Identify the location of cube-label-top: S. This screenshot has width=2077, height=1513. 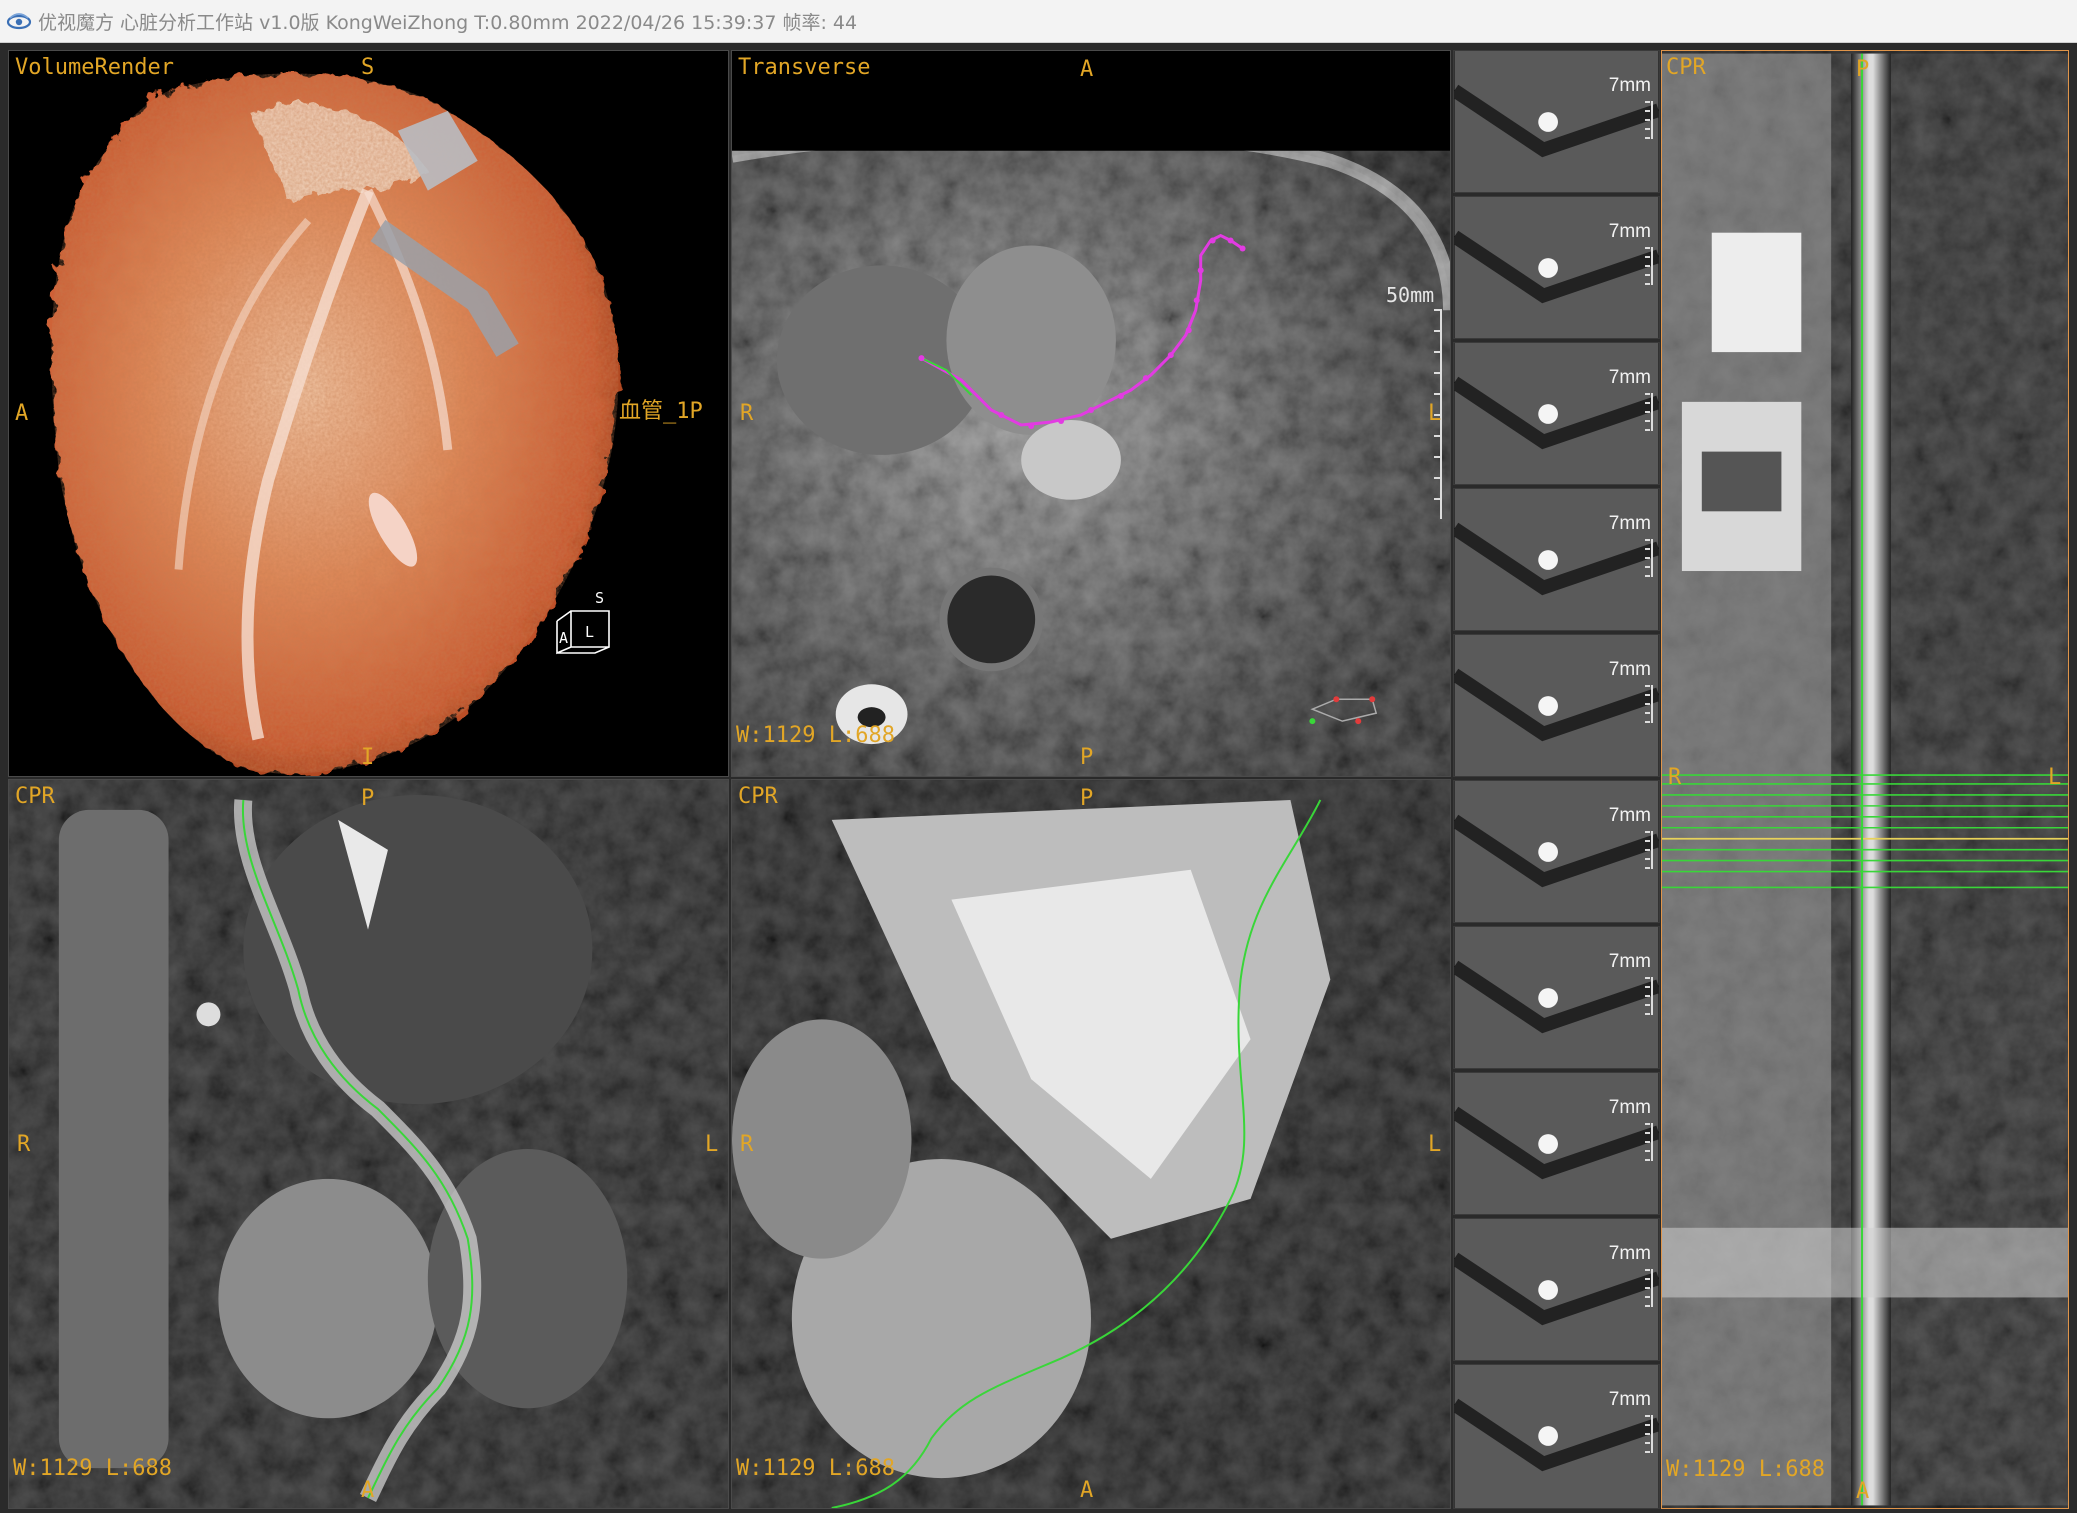
(600, 598).